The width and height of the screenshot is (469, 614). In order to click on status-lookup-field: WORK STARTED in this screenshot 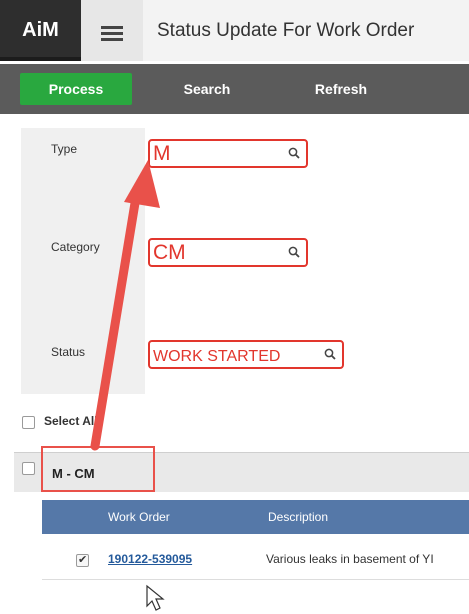, I will do `click(246, 354)`.